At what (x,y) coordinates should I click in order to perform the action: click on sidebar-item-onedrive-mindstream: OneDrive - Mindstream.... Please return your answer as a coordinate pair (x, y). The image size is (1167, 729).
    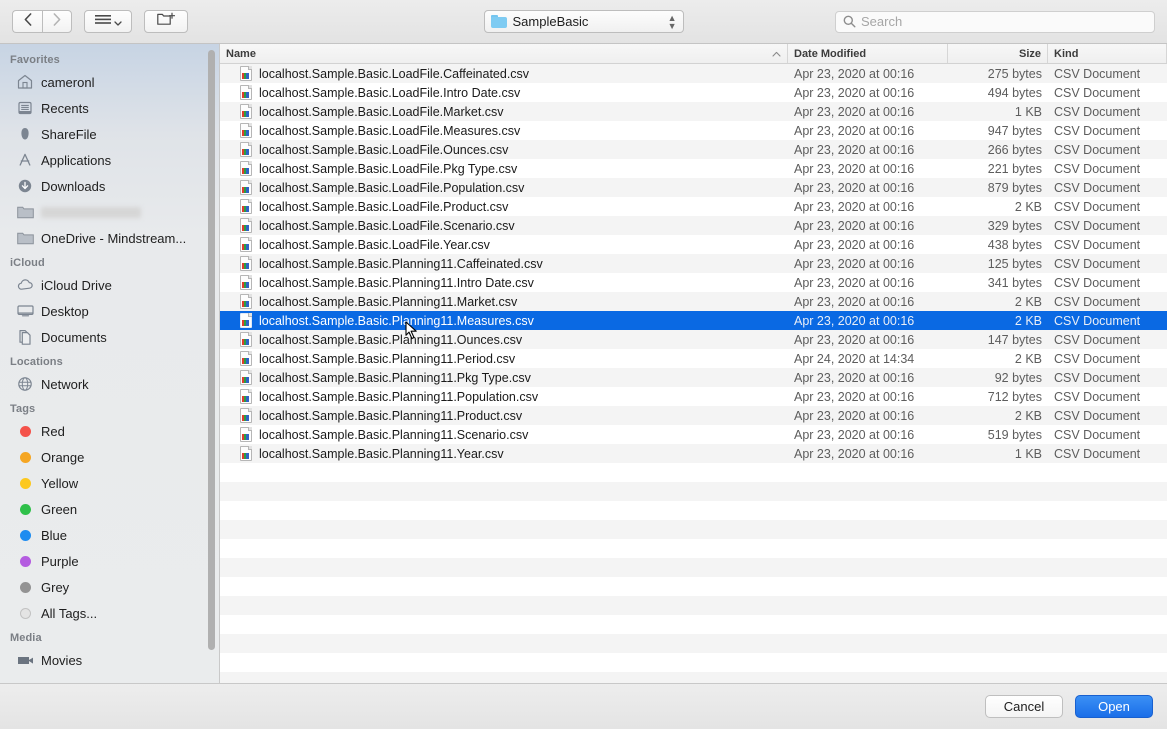
    Looking at the image, I should click on (109, 238).